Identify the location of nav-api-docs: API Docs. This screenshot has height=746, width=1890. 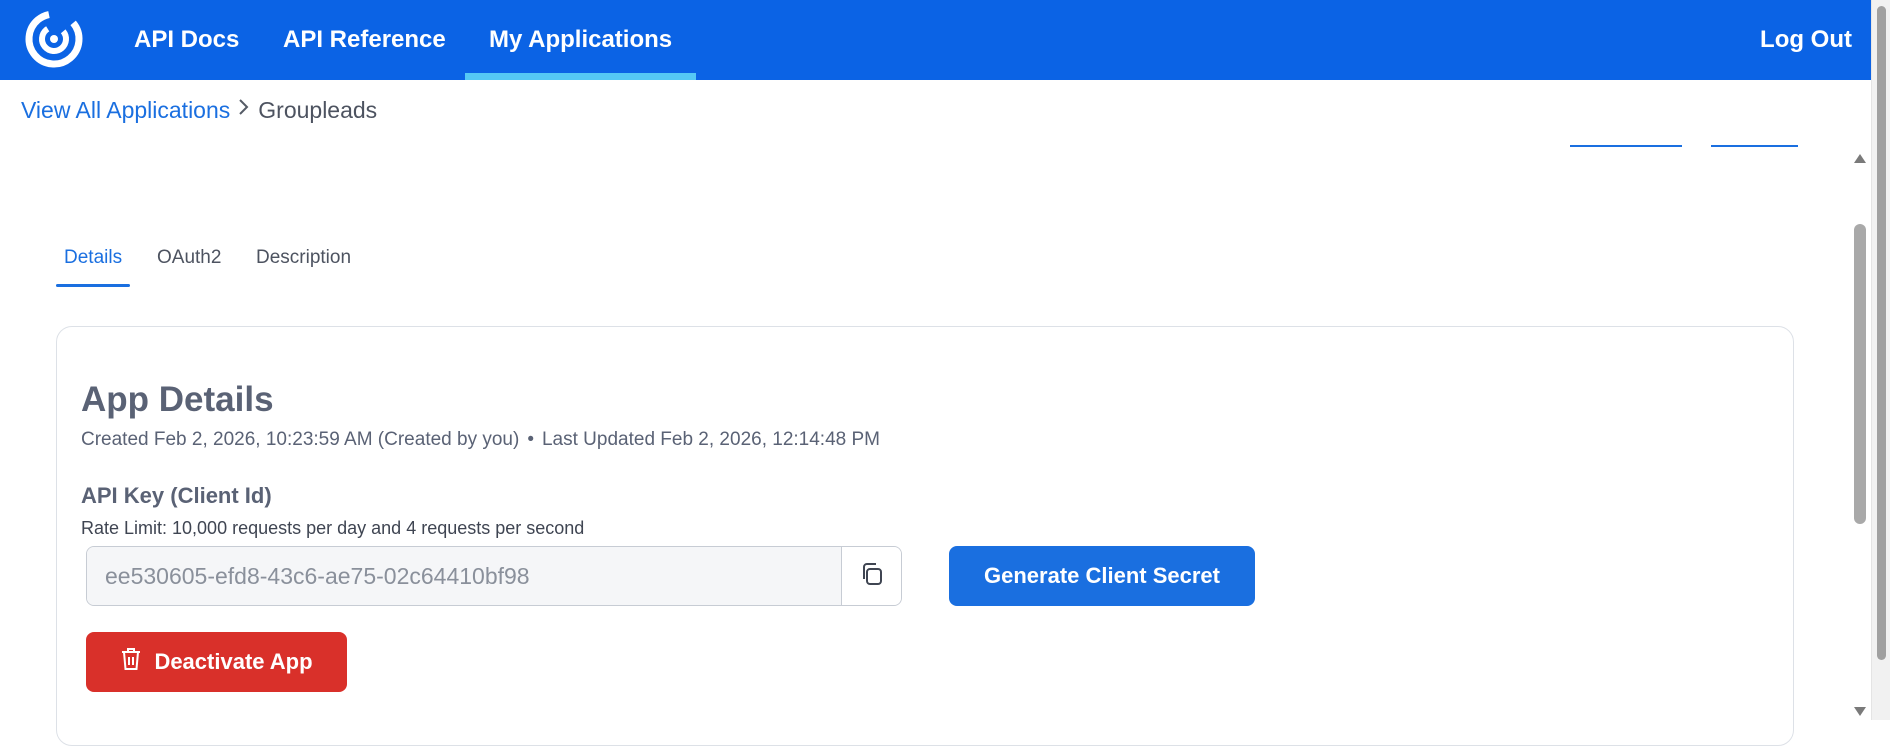
(186, 40).